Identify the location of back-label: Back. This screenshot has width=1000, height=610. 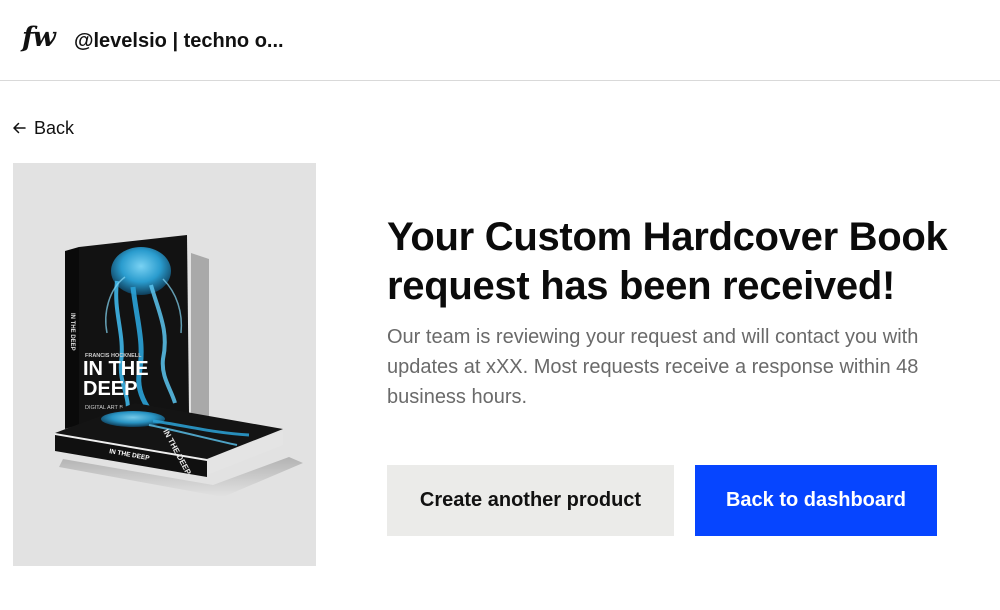
(54, 128).